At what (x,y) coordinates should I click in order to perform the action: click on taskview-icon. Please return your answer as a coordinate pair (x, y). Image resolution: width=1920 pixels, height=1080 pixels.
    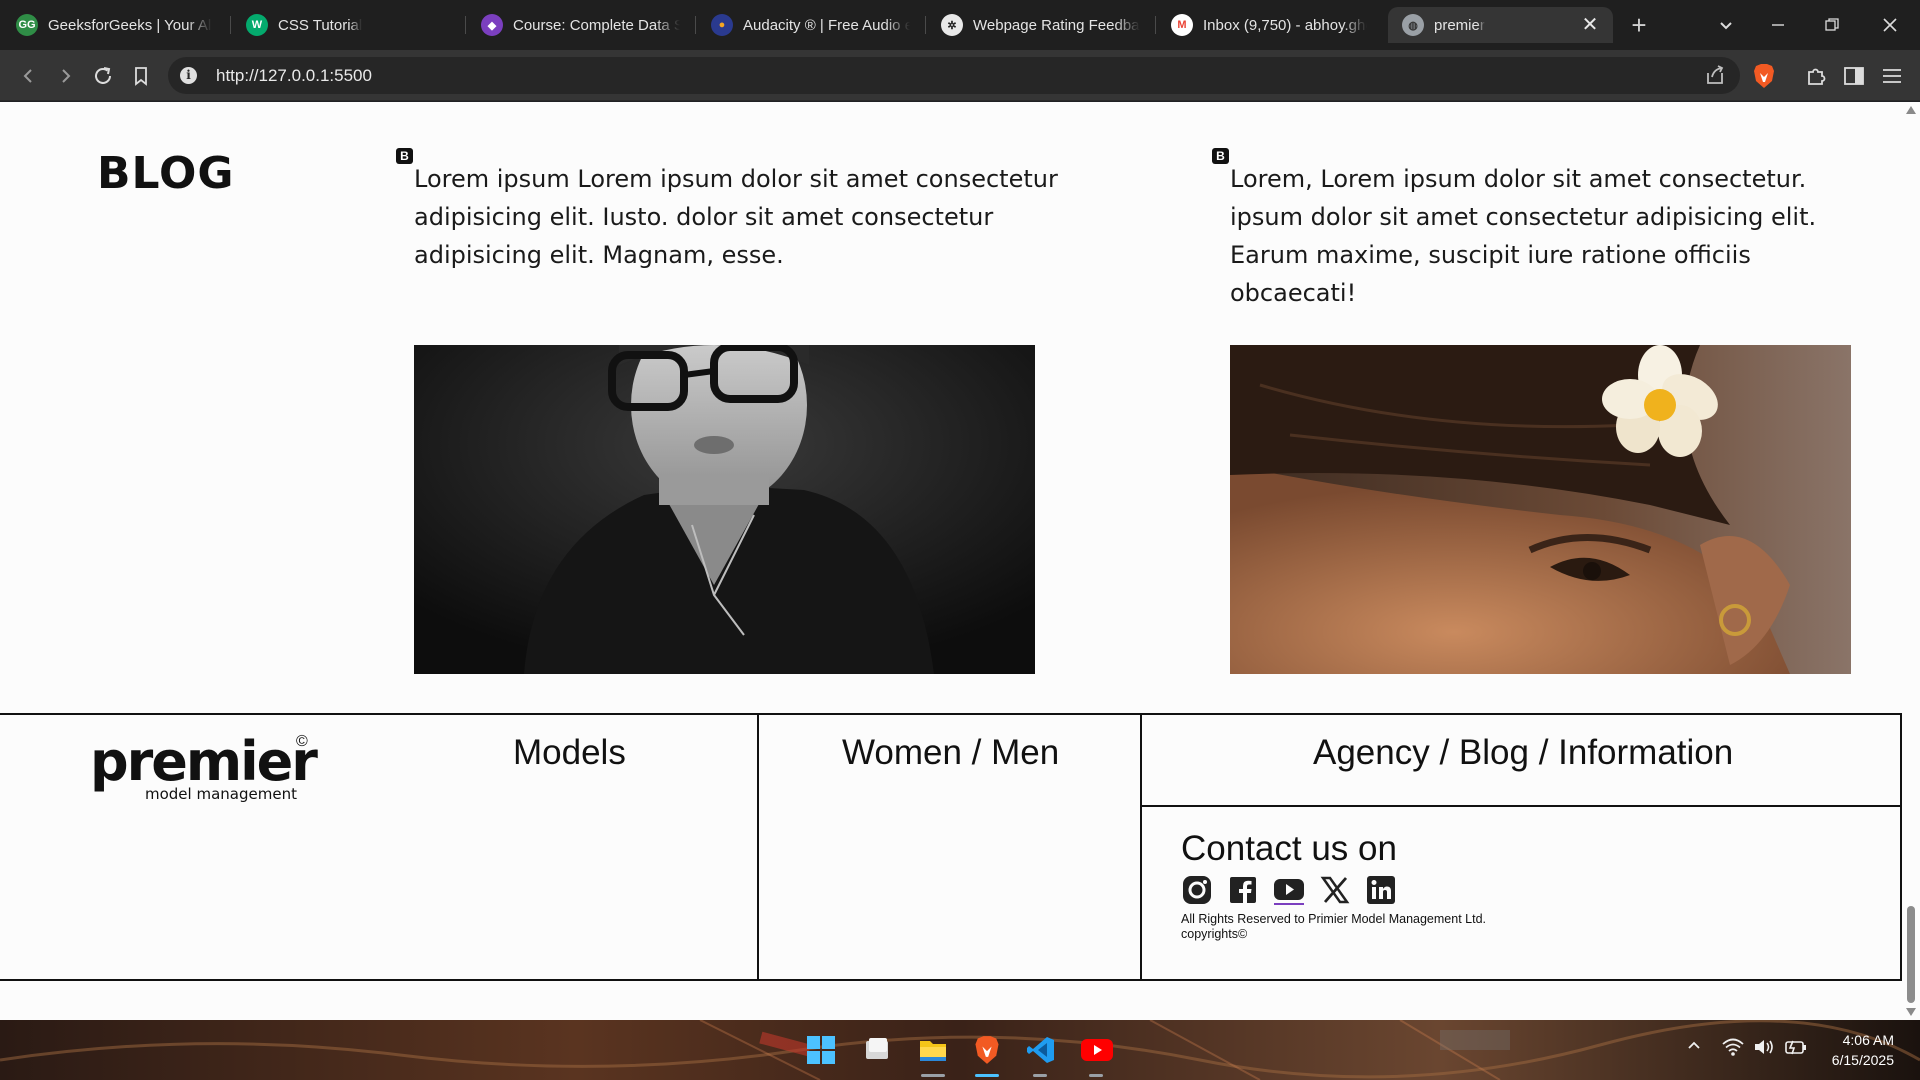
    Looking at the image, I should click on (877, 1050).